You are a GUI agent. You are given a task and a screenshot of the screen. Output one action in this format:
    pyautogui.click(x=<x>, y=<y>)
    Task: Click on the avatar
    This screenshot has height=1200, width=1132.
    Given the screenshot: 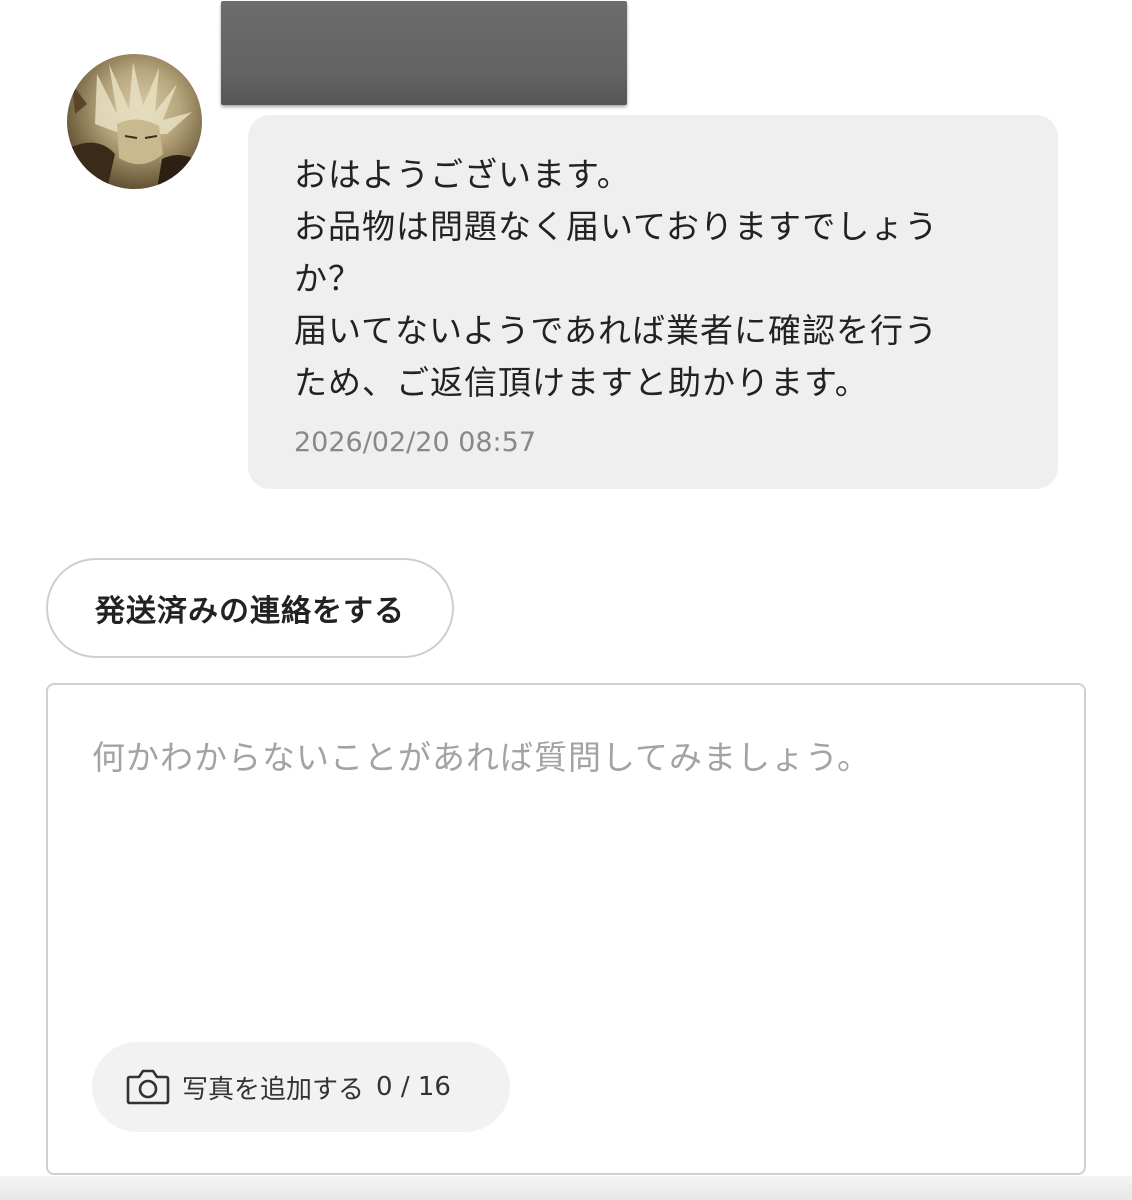 What is the action you would take?
    pyautogui.click(x=134, y=121)
    